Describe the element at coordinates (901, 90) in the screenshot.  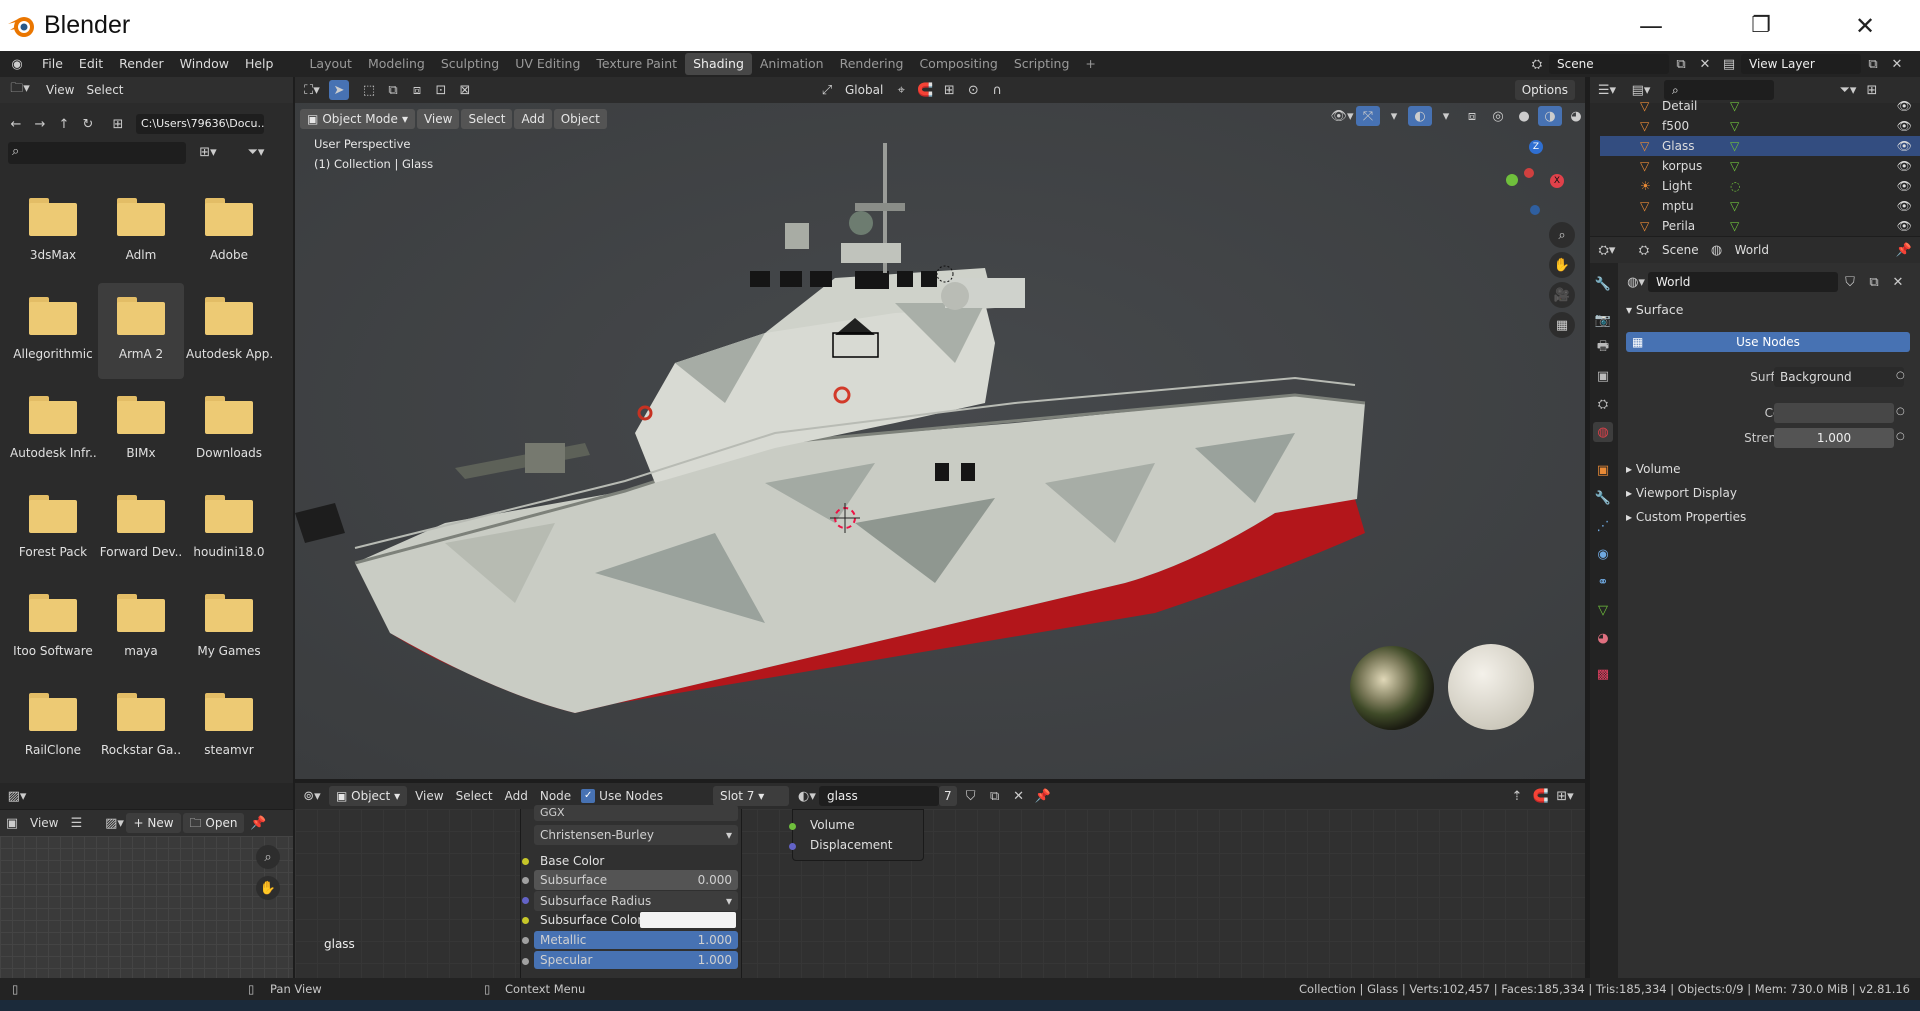
I see `pivot-icon: ⌖` at that location.